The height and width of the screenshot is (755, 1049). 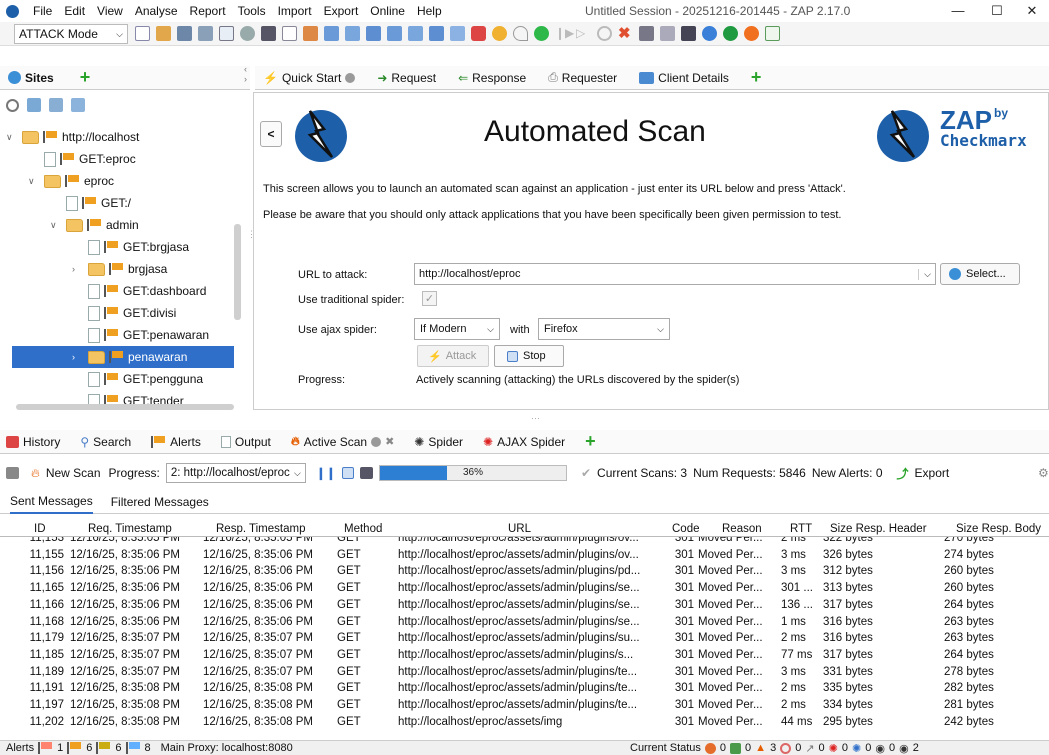 I want to click on tab-response: ⇐ Response, so click(x=492, y=78).